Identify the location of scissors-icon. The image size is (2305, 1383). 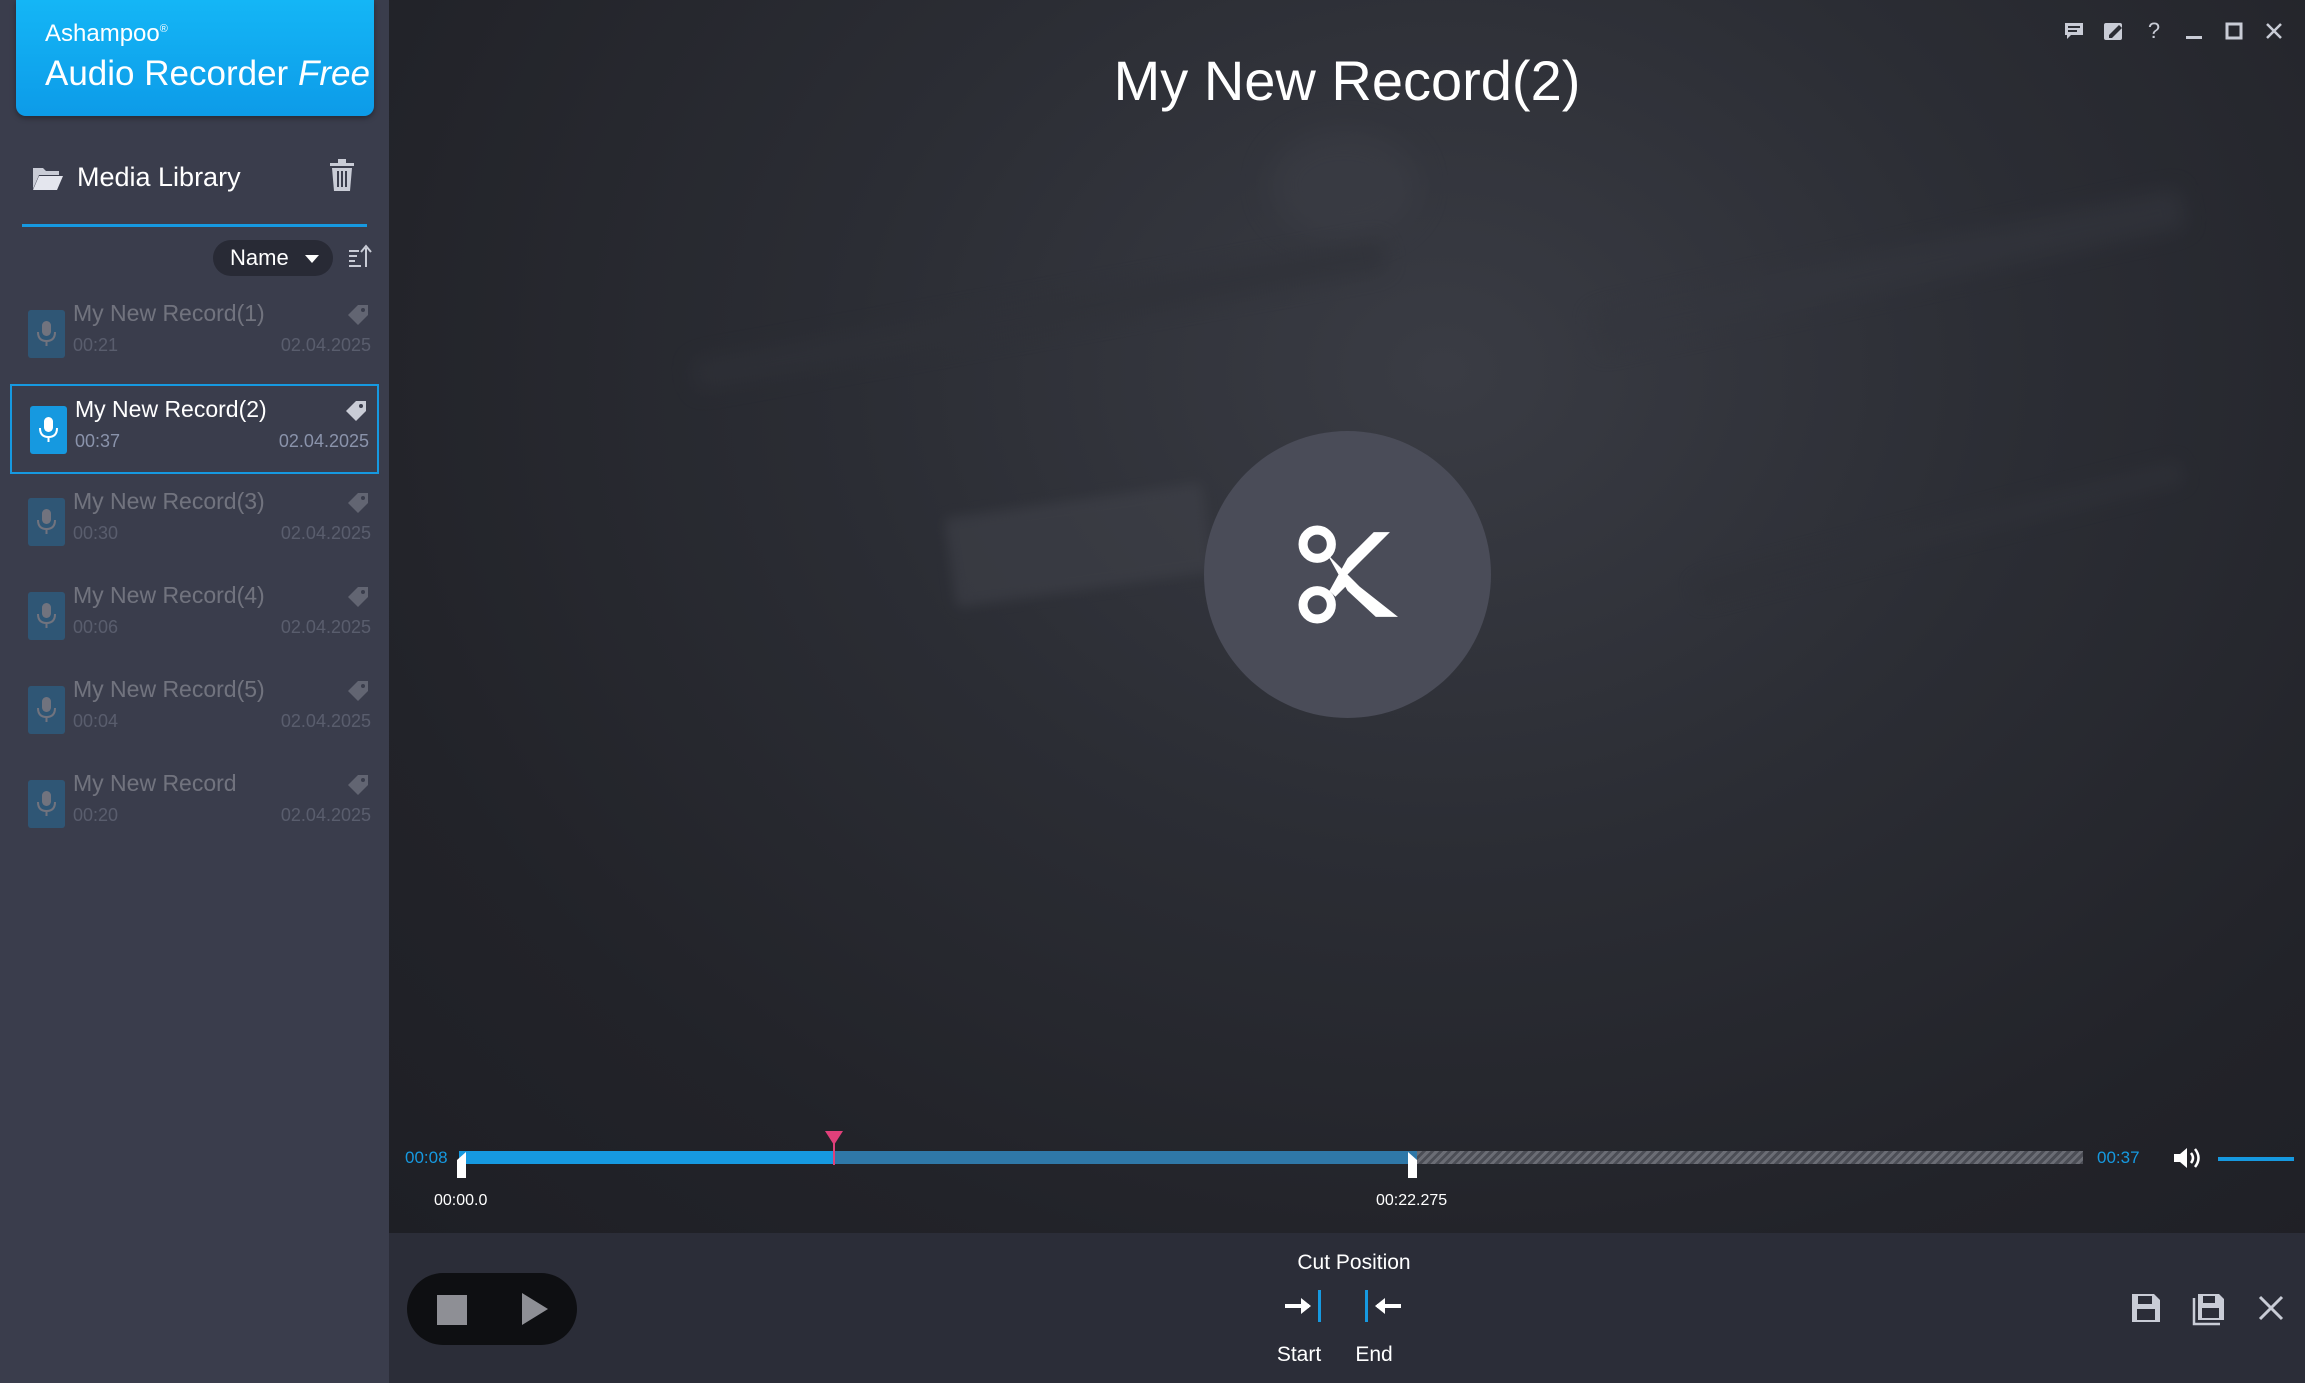
(1348, 574).